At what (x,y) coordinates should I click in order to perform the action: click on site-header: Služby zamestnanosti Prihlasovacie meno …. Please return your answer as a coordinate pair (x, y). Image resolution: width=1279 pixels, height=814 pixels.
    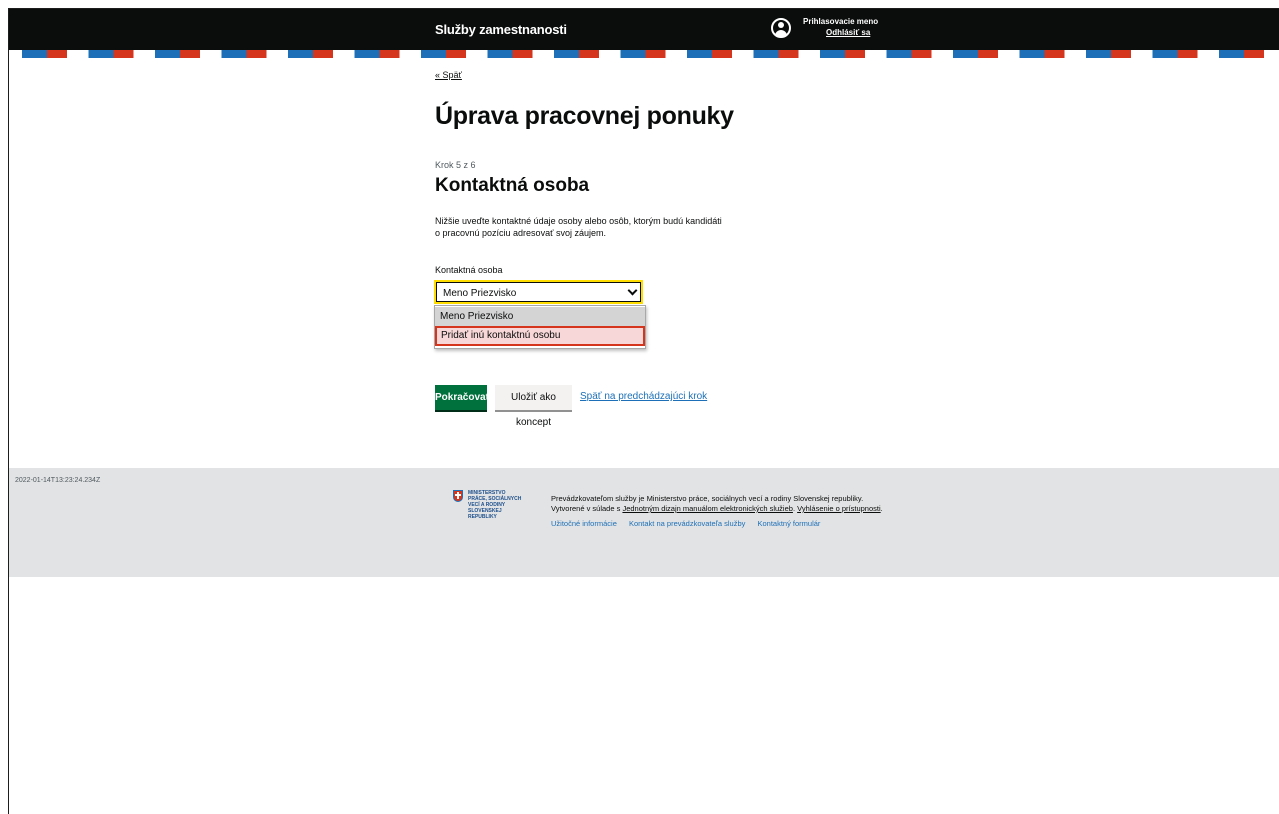
    Looking at the image, I should click on (644, 29).